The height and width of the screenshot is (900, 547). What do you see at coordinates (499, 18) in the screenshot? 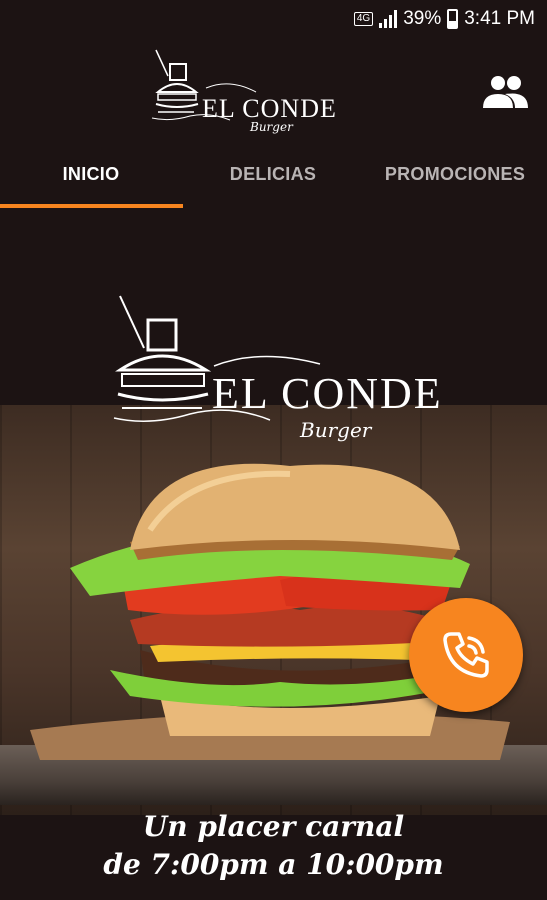
I see `clock: 3:41 PM` at bounding box center [499, 18].